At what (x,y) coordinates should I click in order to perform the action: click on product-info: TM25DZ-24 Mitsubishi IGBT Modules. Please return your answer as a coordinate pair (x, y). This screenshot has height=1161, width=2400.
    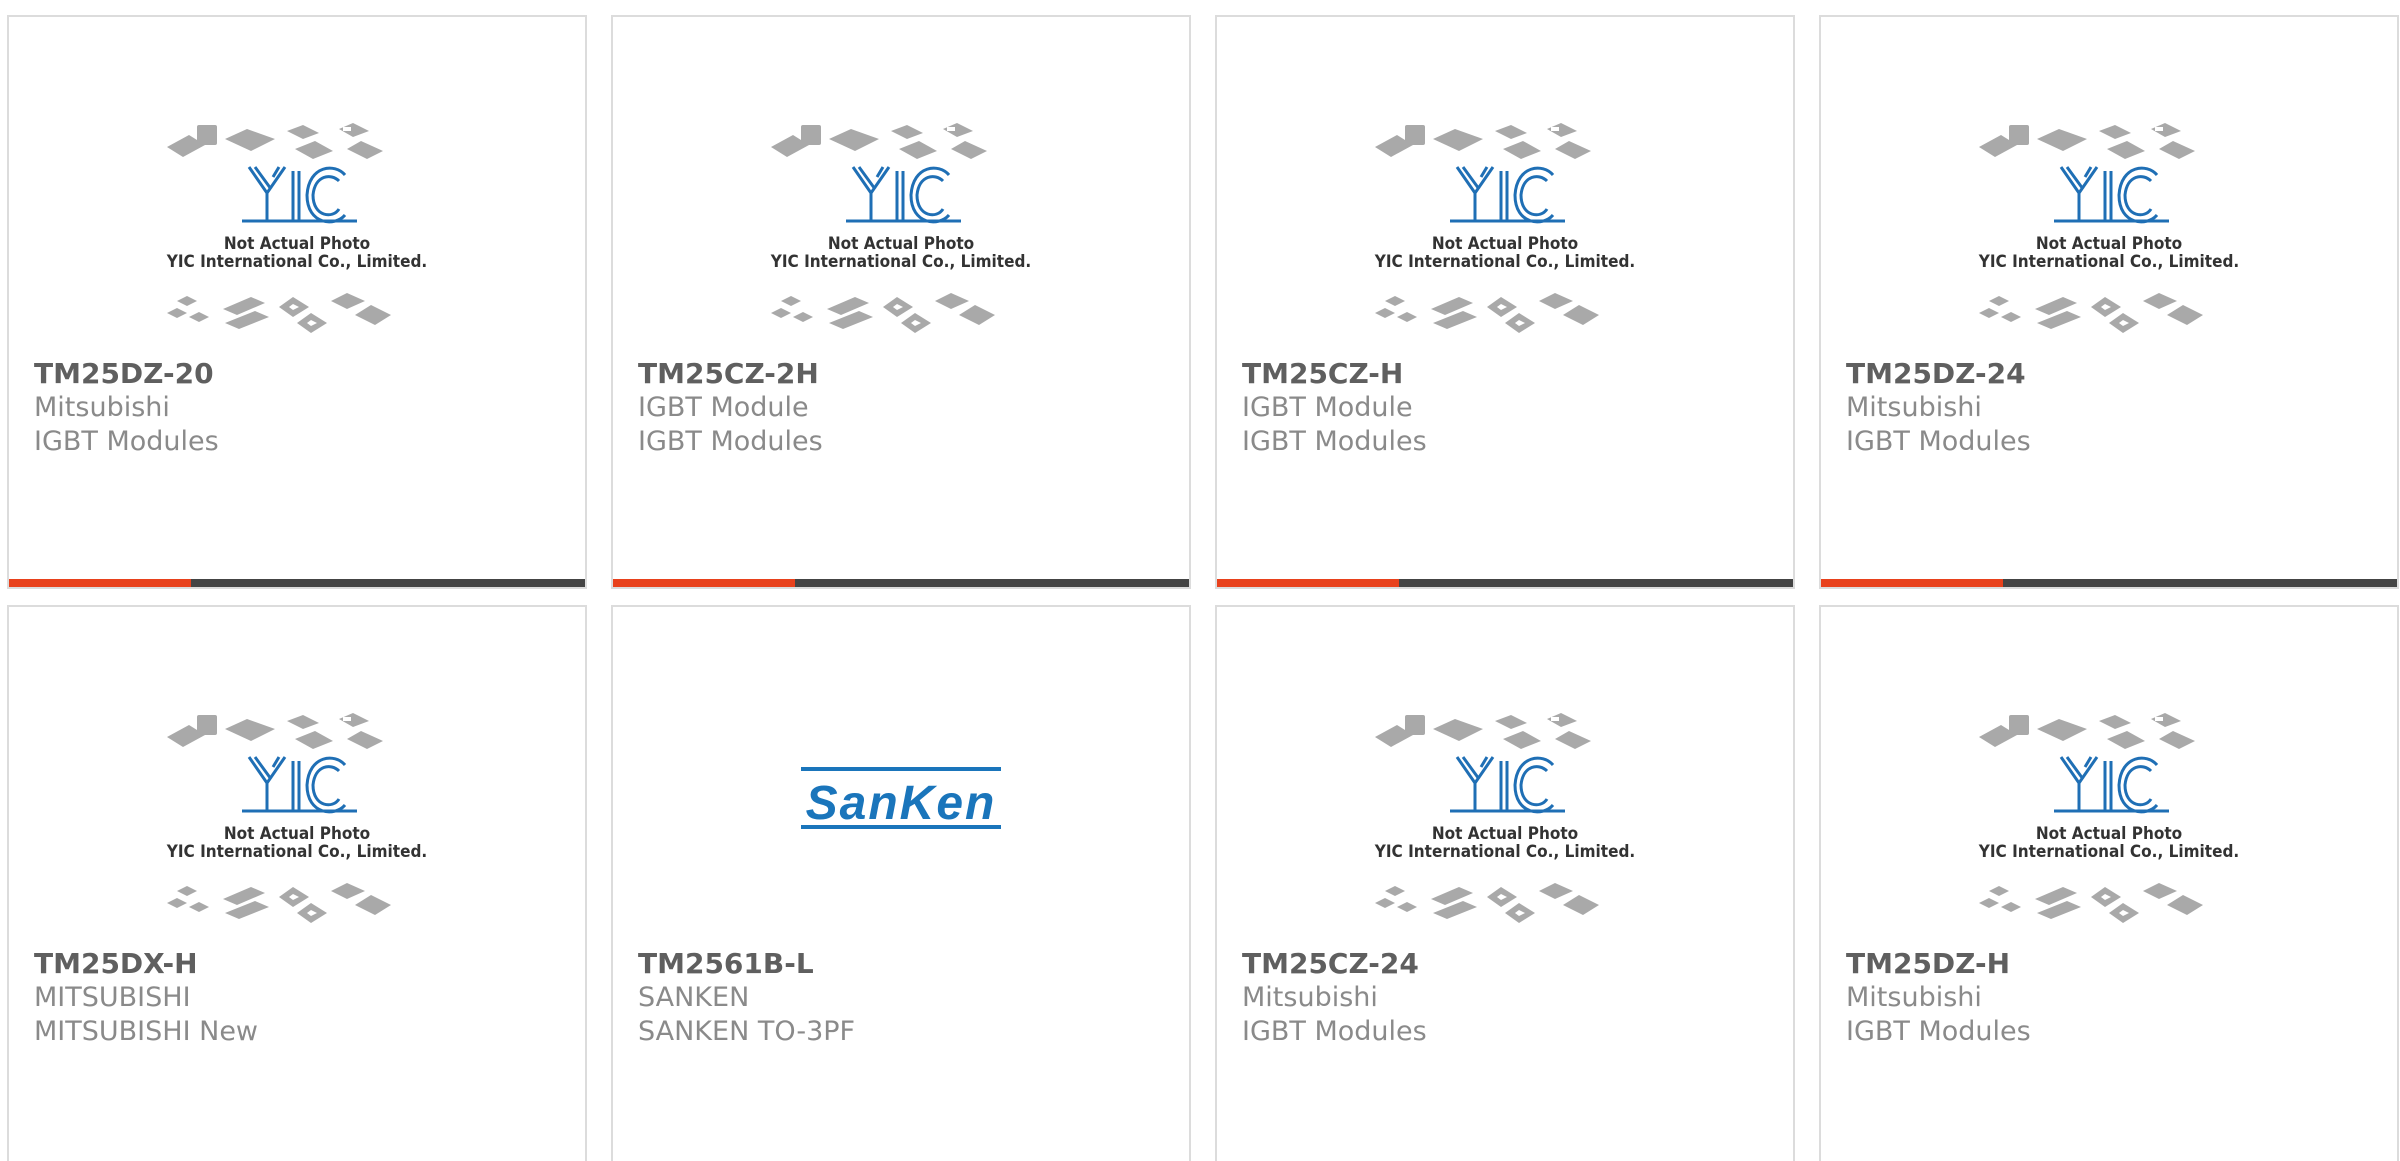
    Looking at the image, I should click on (2111, 408).